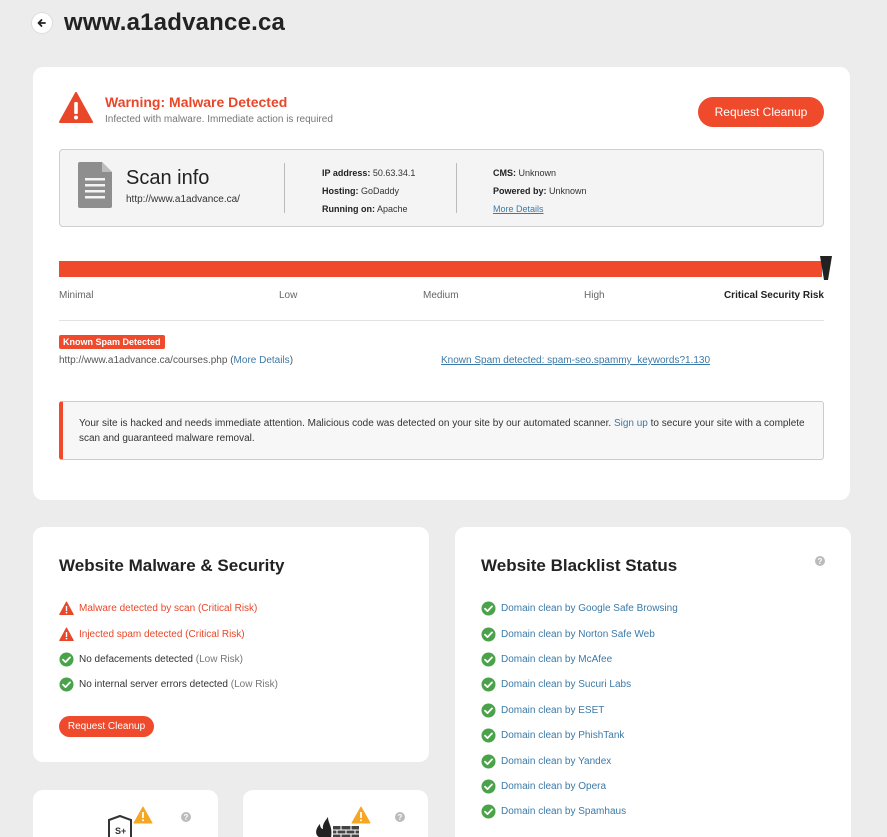  What do you see at coordinates (95, 185) in the screenshot?
I see `document-icon` at bounding box center [95, 185].